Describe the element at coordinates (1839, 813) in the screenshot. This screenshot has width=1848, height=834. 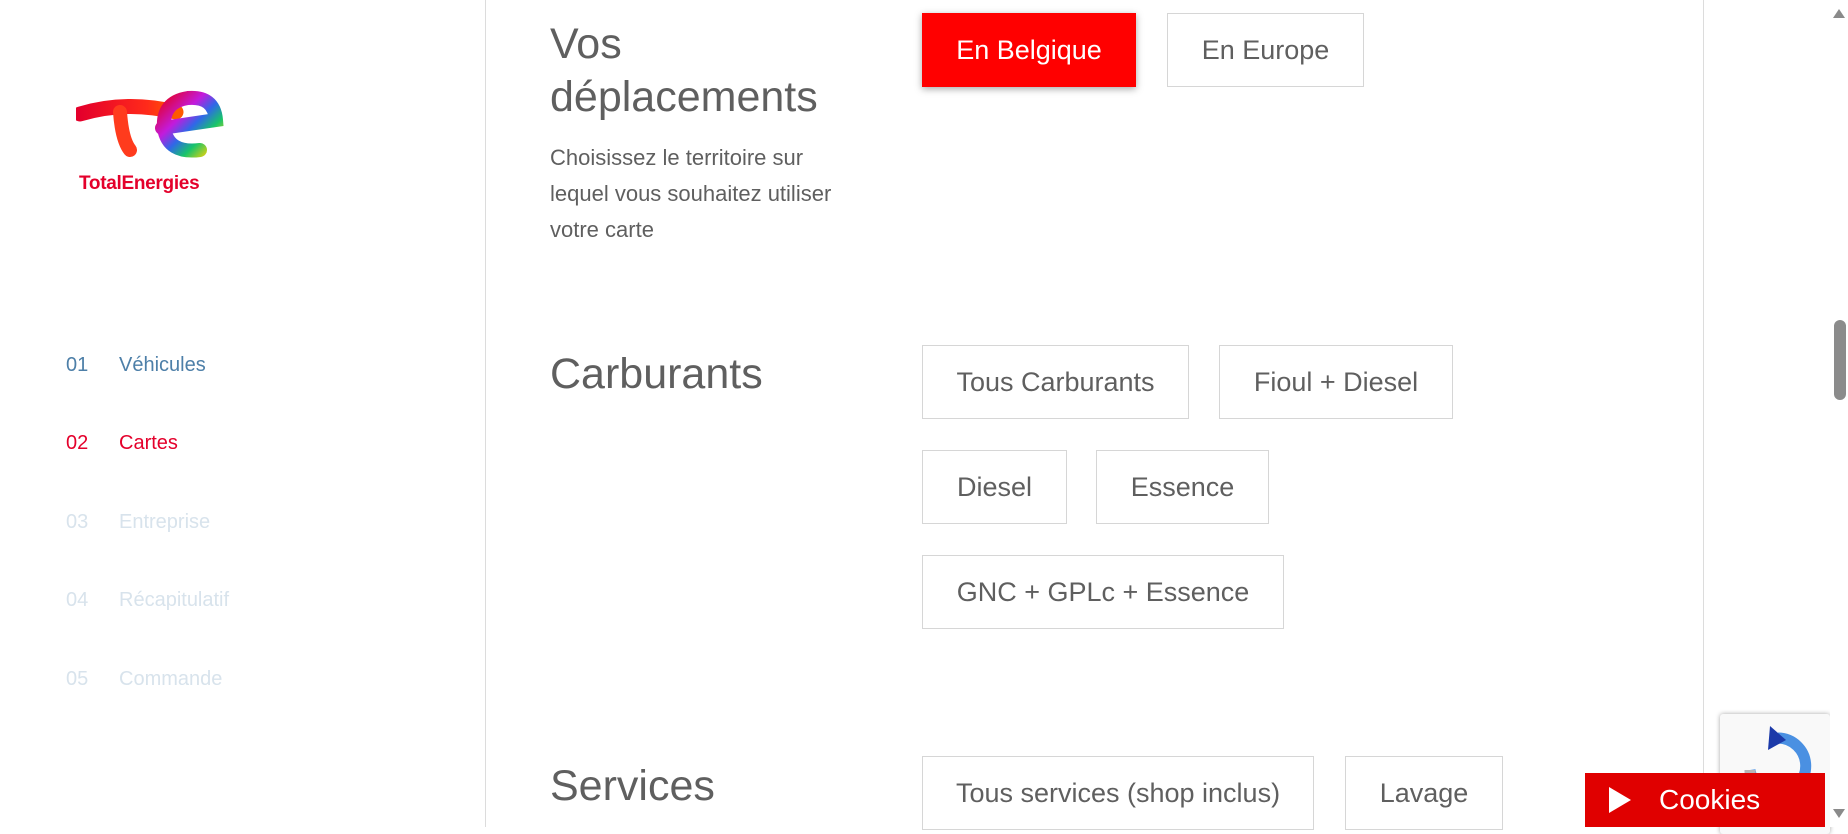
I see `scroll-down-arrow-icon` at that location.